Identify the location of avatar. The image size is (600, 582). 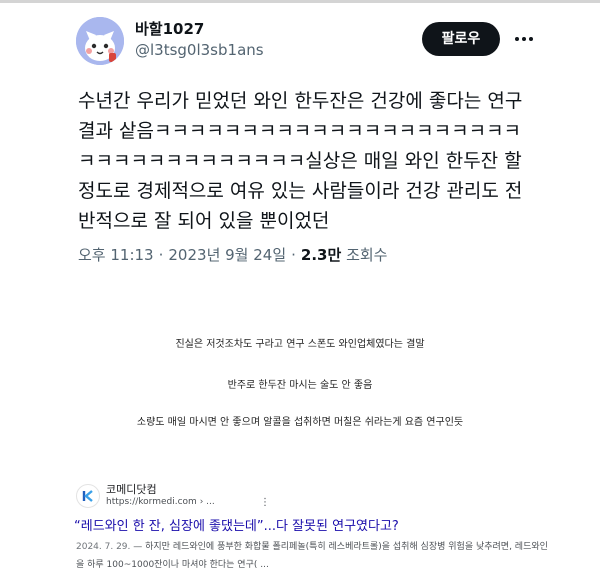
(100, 41).